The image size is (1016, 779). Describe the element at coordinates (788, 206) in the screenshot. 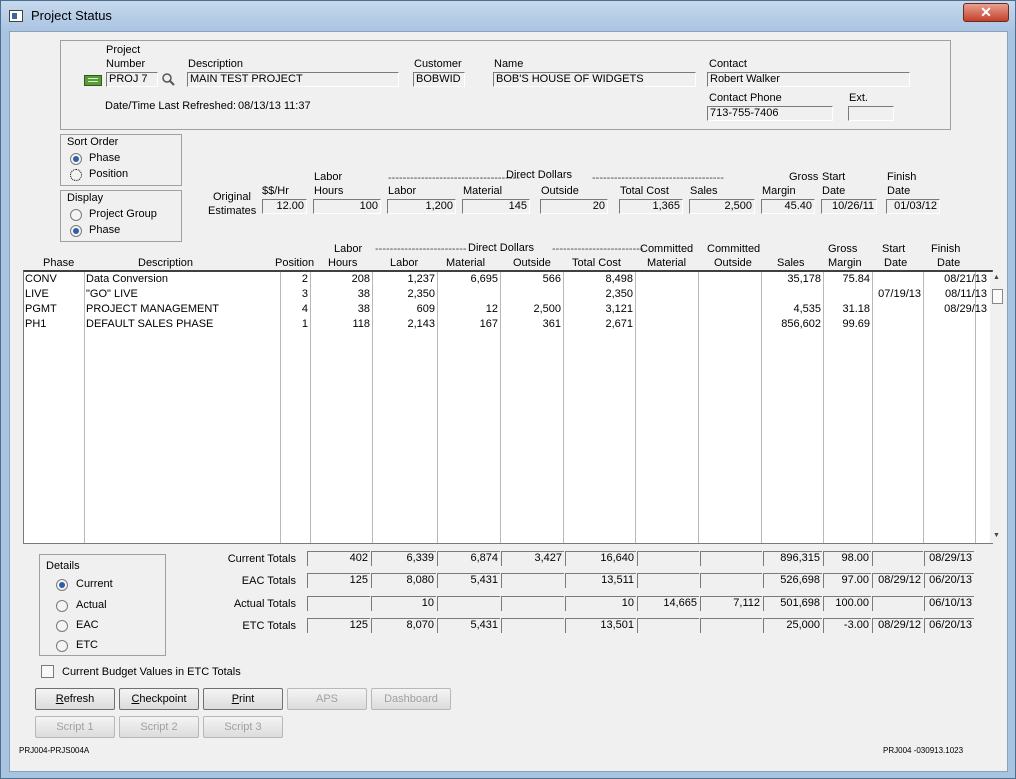

I see `est-gross-margin-field: 45.40` at that location.